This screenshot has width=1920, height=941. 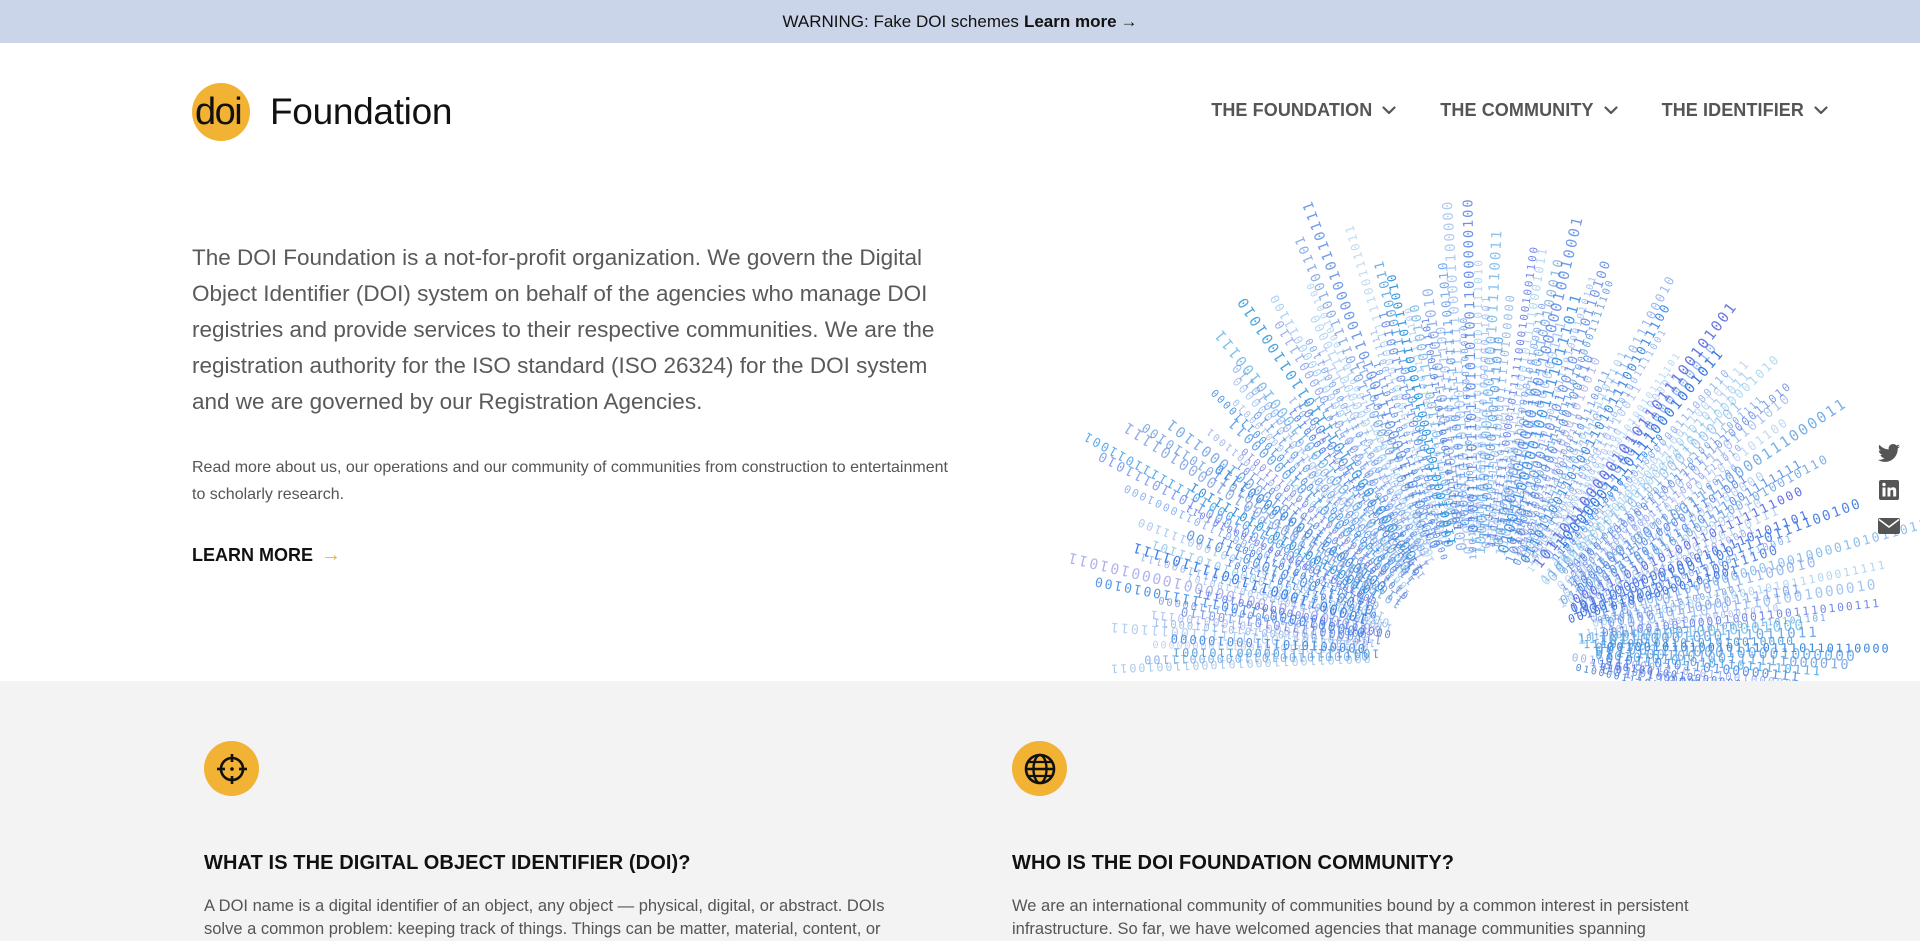 I want to click on crosshair-icon, so click(x=231, y=768).